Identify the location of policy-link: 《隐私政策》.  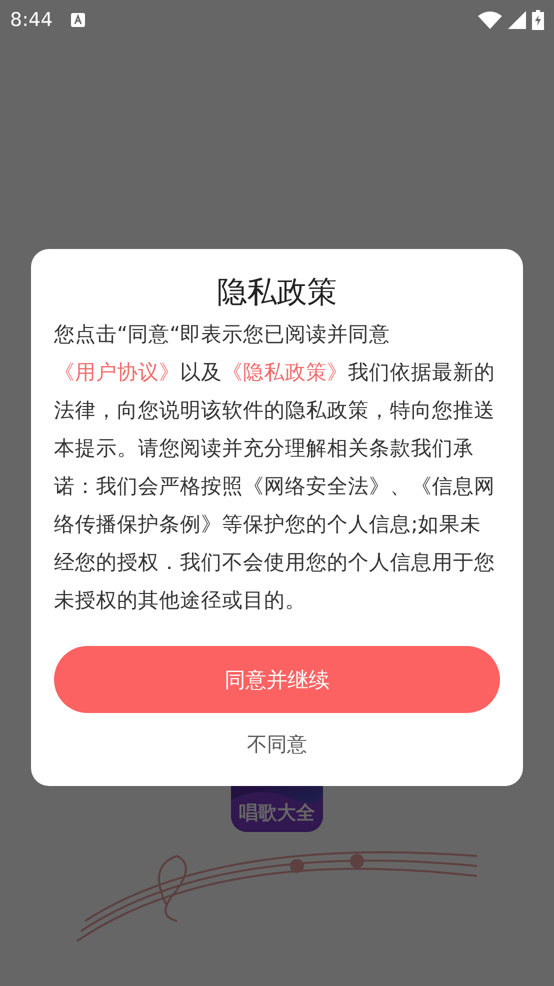
(285, 372).